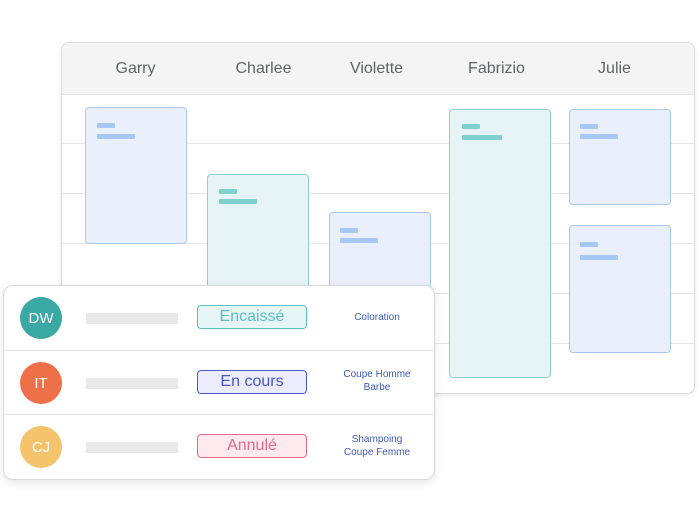 Image resolution: width=700 pixels, height=525 pixels. What do you see at coordinates (258, 234) in the screenshot?
I see `appointment-block-charlee` at bounding box center [258, 234].